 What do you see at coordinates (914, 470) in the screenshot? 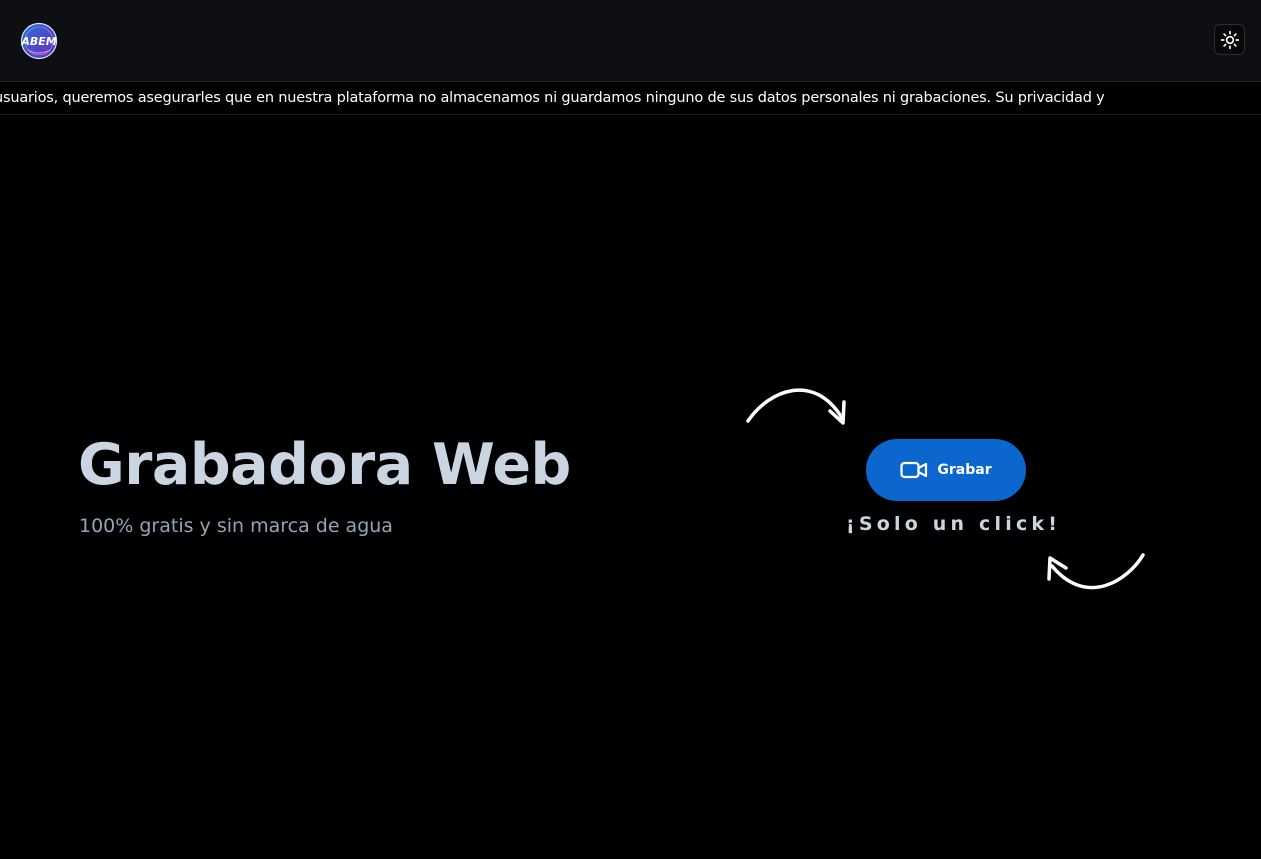
I see `video-camera-icon` at bounding box center [914, 470].